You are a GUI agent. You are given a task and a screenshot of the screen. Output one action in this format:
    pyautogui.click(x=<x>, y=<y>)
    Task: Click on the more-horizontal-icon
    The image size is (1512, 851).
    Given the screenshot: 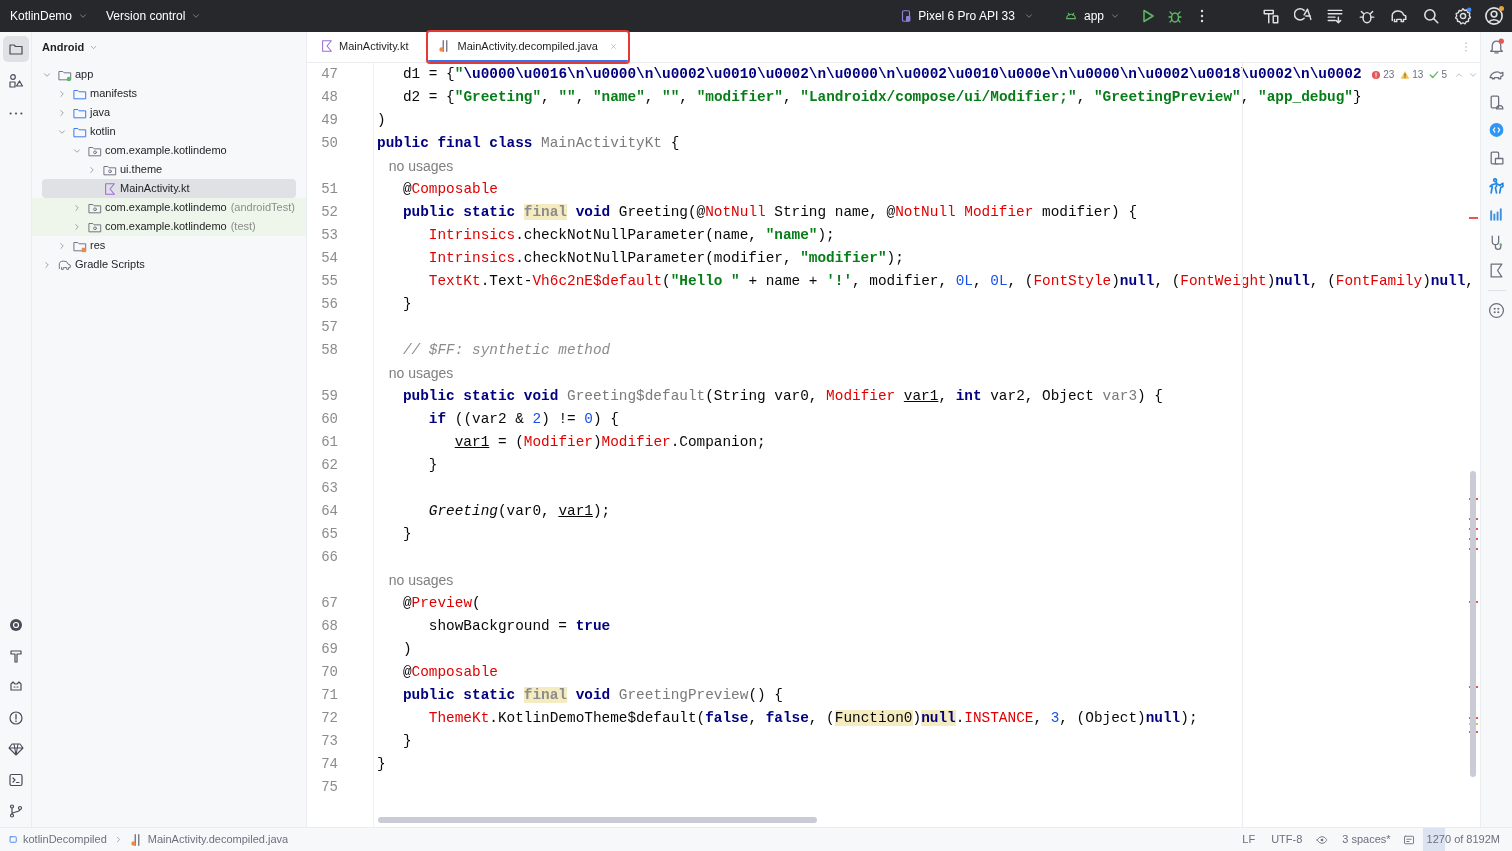 What is the action you would take?
    pyautogui.click(x=15, y=113)
    